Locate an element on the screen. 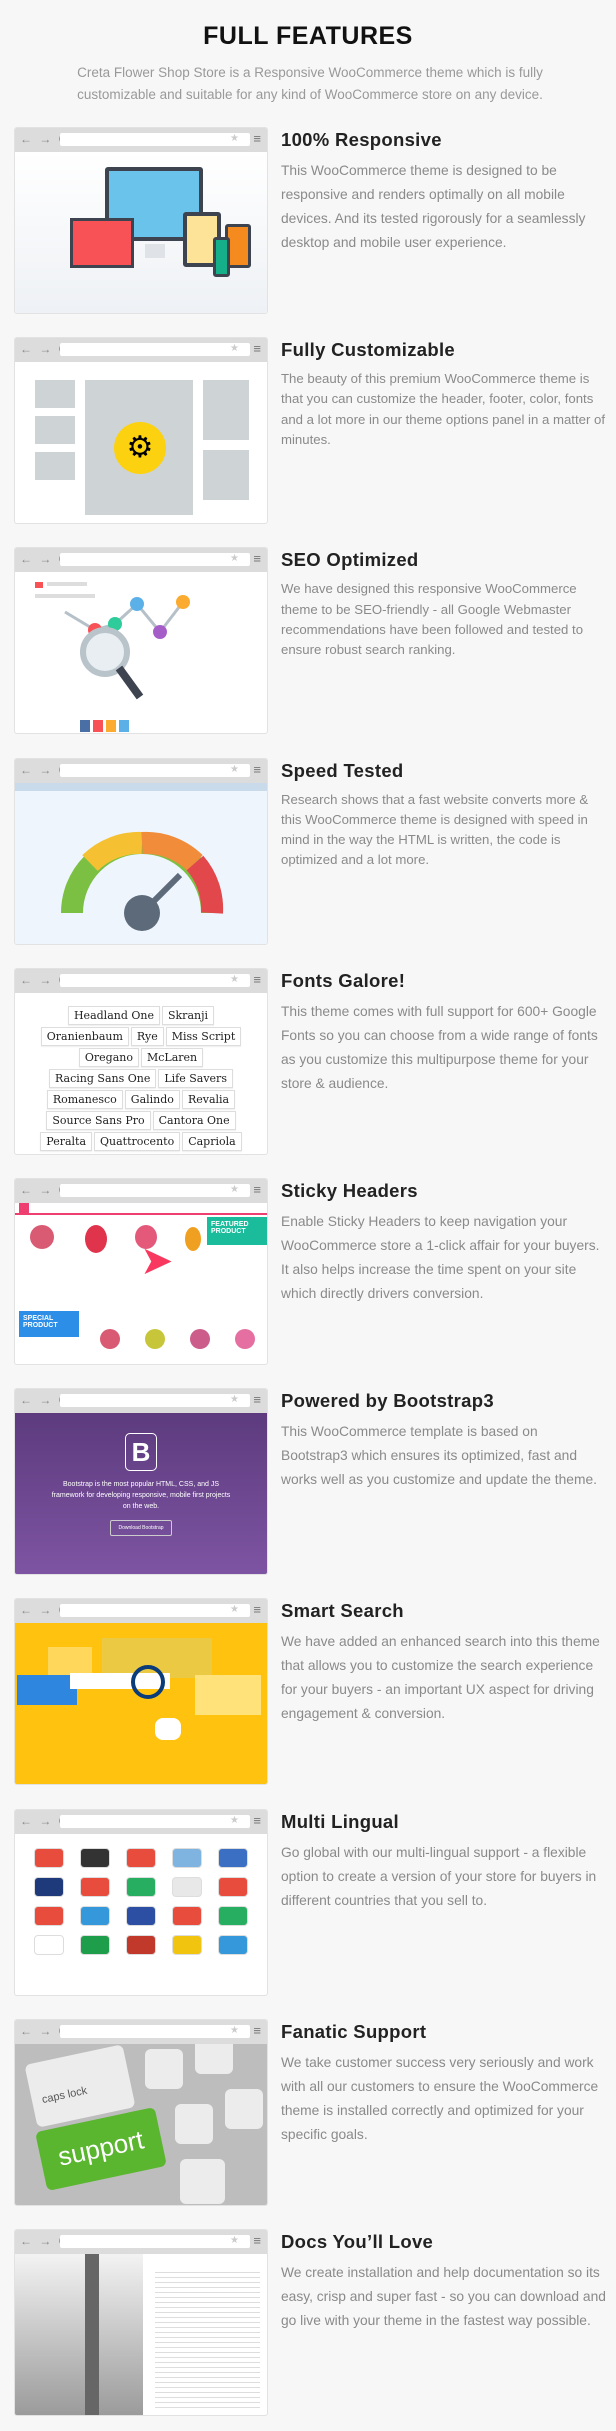 Image resolution: width=616 pixels, height=2431 pixels. sticky-header-illustration: ➤ FEATURED PRODUCT SPECIAL PRODUCT is located at coordinates (141, 1283).